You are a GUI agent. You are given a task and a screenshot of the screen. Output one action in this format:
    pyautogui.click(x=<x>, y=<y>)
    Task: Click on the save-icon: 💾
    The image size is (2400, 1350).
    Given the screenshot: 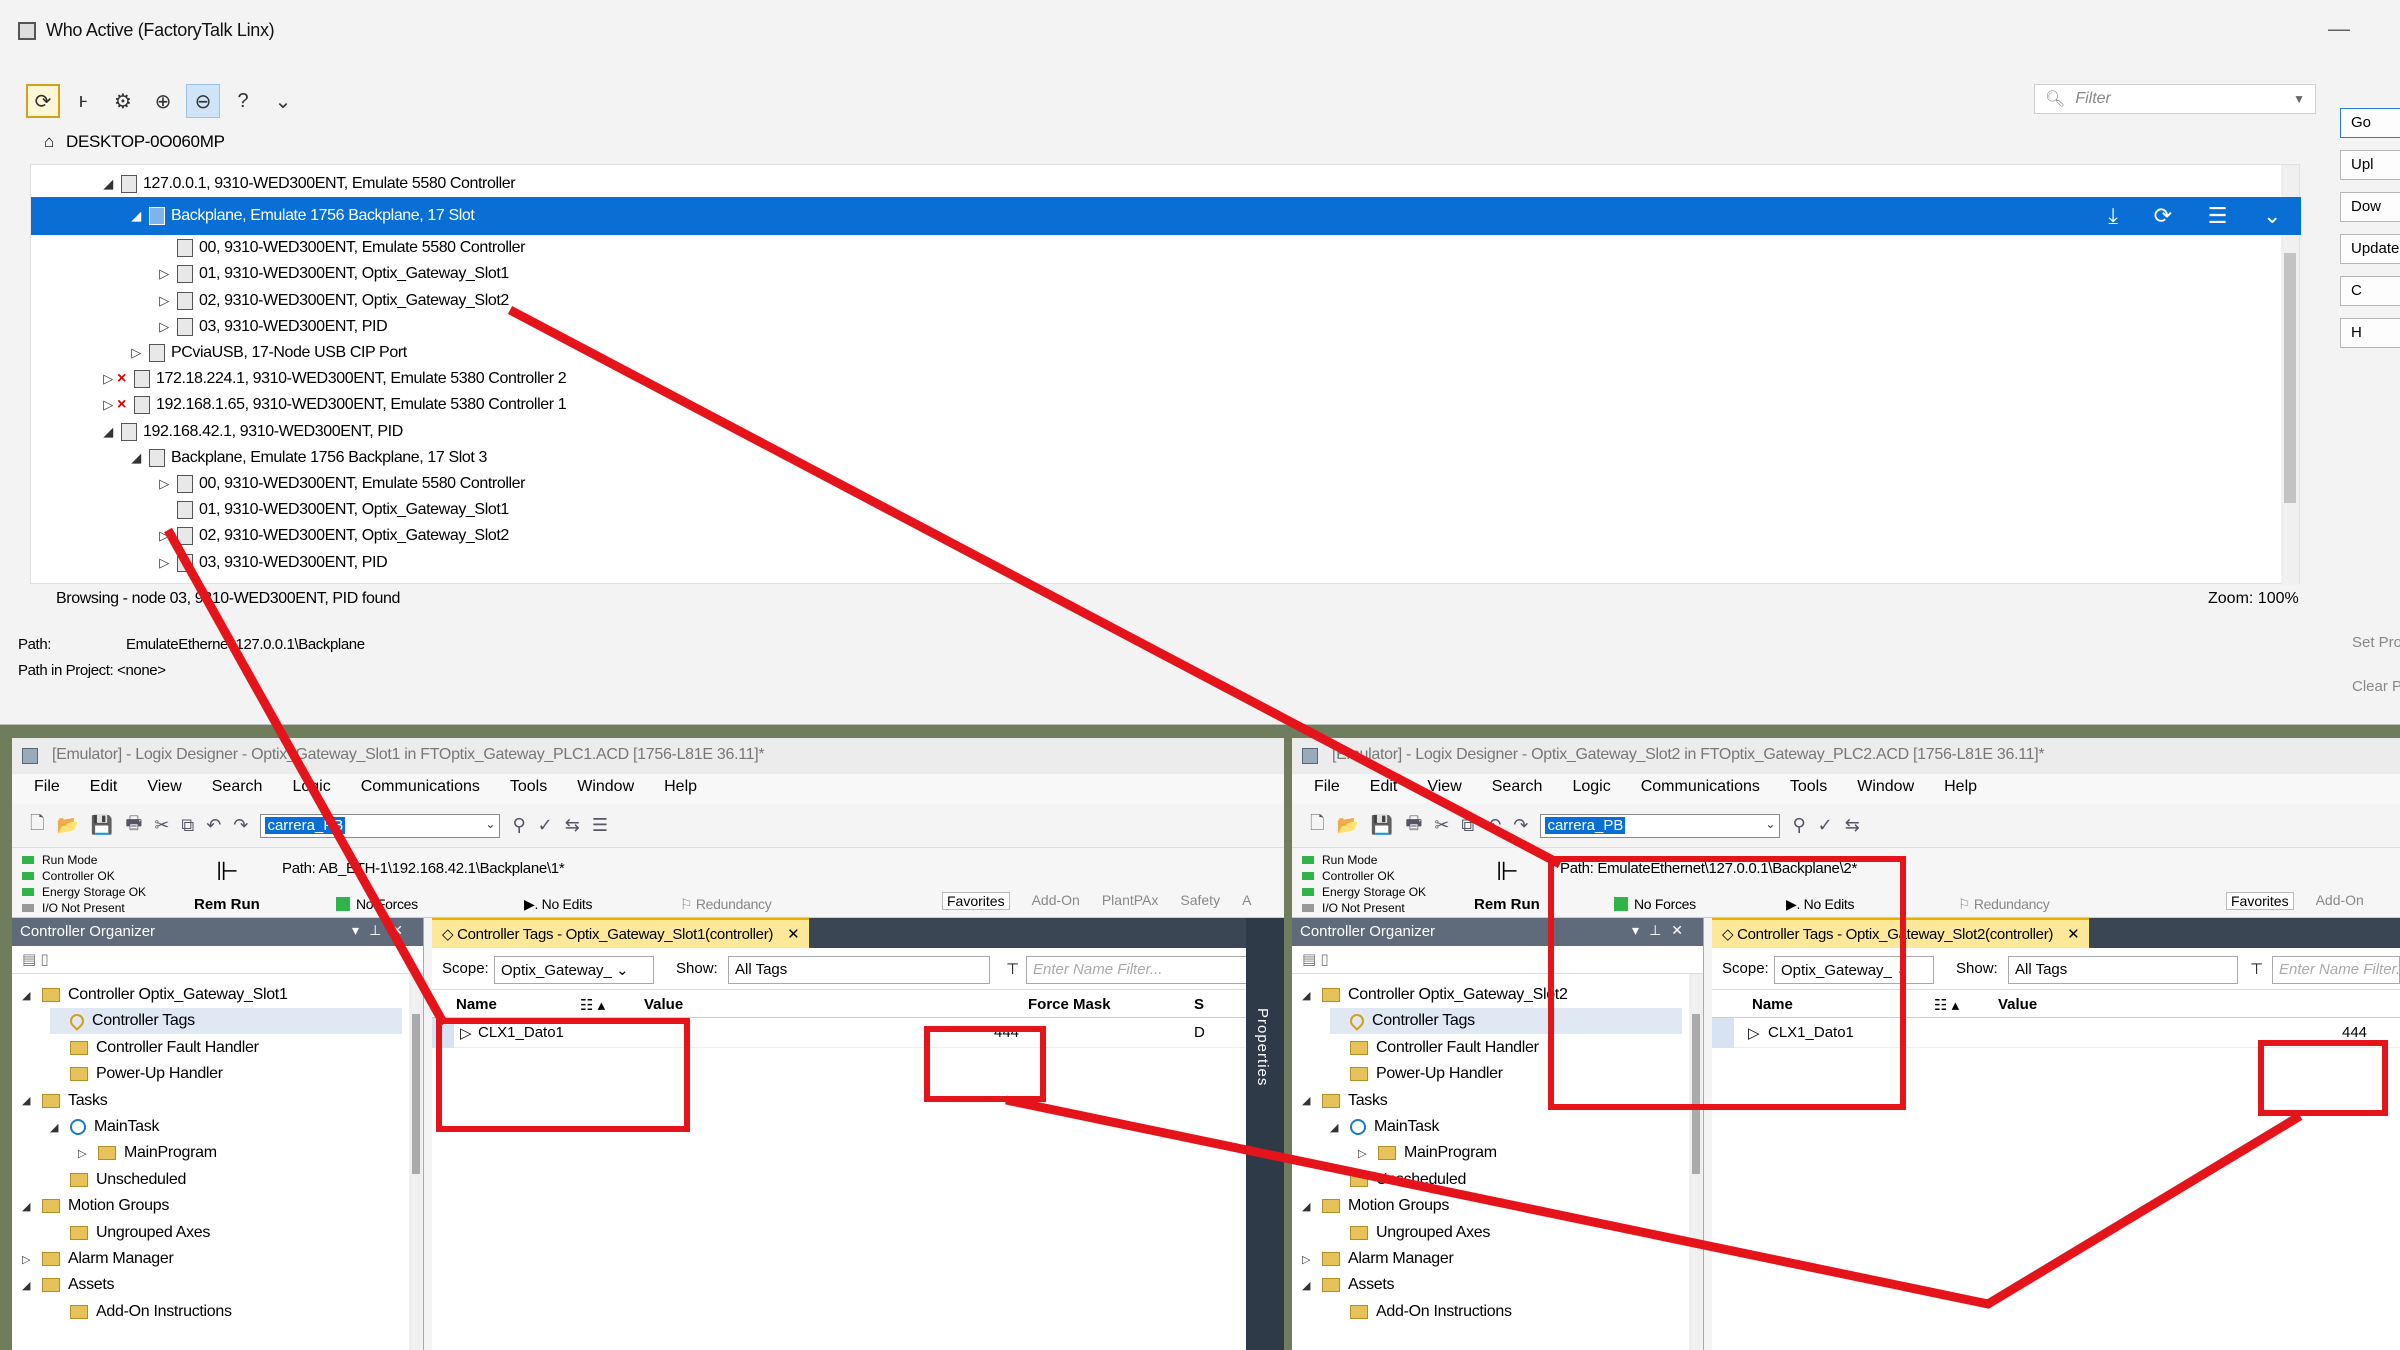 What is the action you would take?
    pyautogui.click(x=102, y=825)
    